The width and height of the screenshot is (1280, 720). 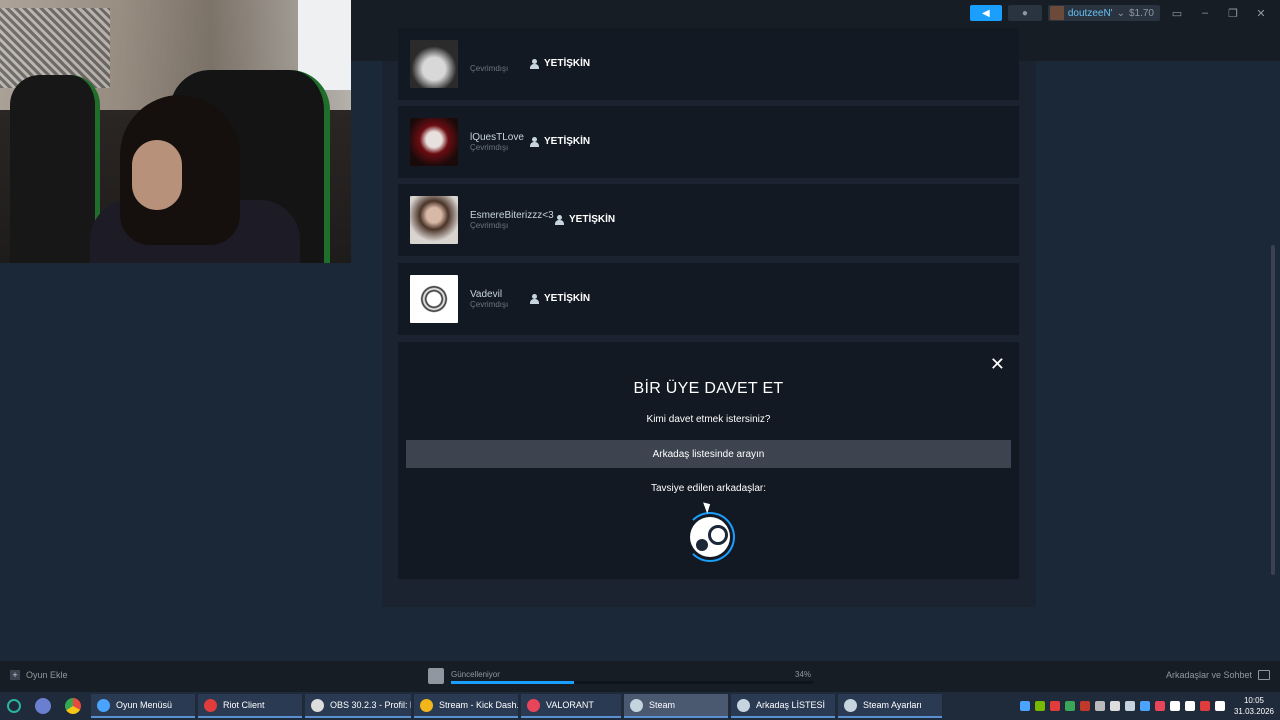 What do you see at coordinates (1069, 706) in the screenshot?
I see `play-tray-icon` at bounding box center [1069, 706].